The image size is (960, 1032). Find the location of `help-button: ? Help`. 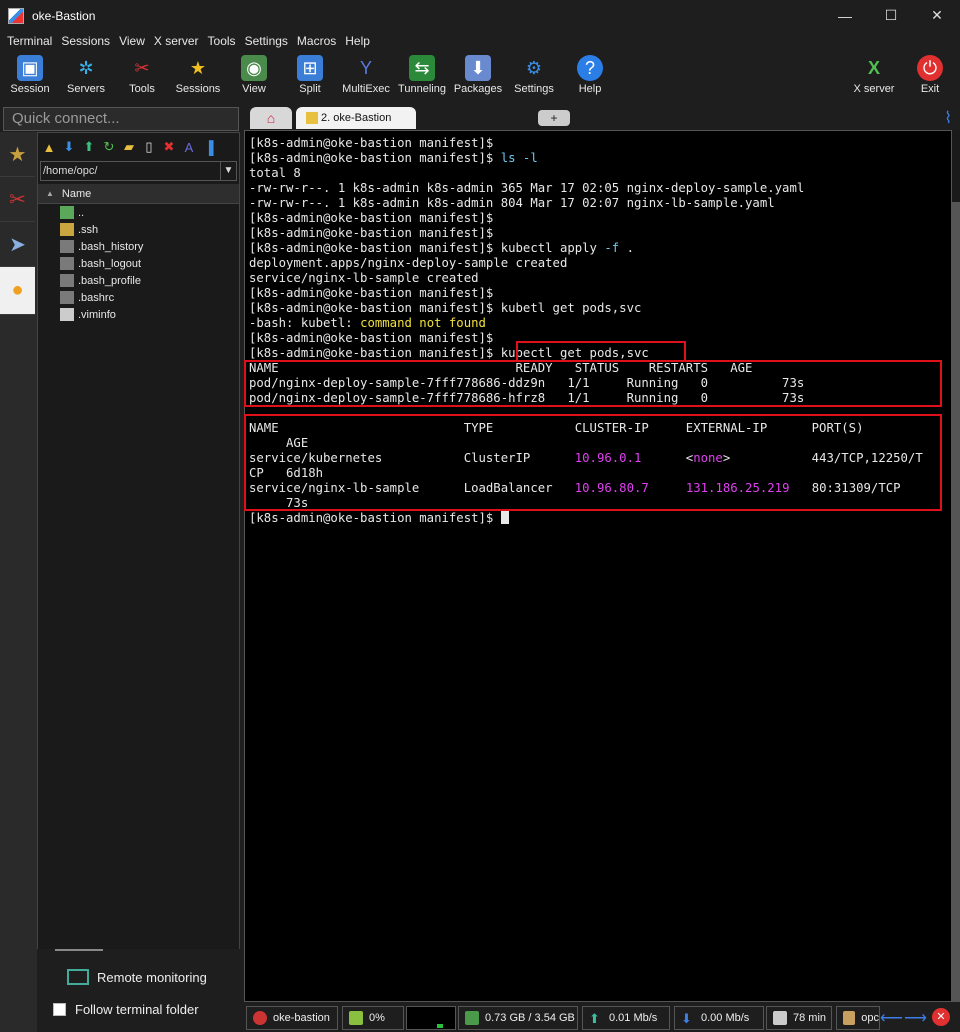

help-button: ? Help is located at coordinates (590, 76).